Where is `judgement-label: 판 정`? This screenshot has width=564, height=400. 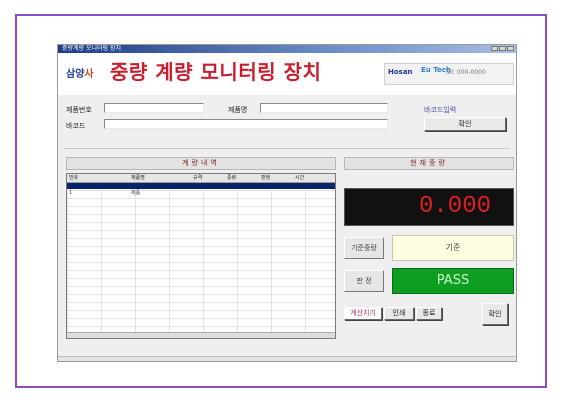
judgement-label: 판 정 is located at coordinates (364, 281).